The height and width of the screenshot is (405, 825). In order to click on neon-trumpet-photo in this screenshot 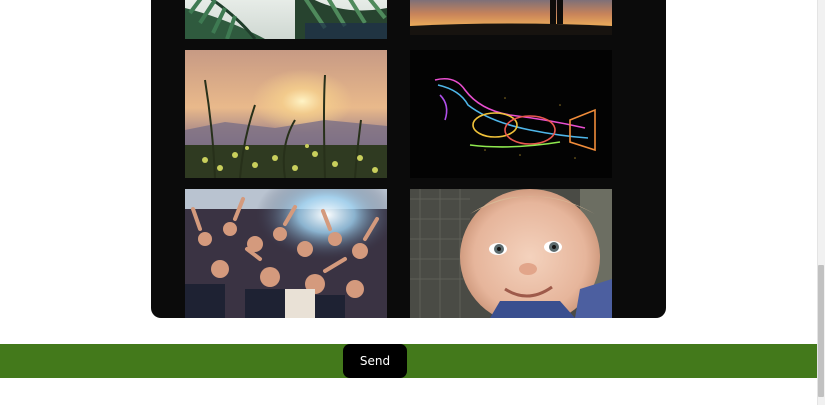, I will do `click(511, 114)`.